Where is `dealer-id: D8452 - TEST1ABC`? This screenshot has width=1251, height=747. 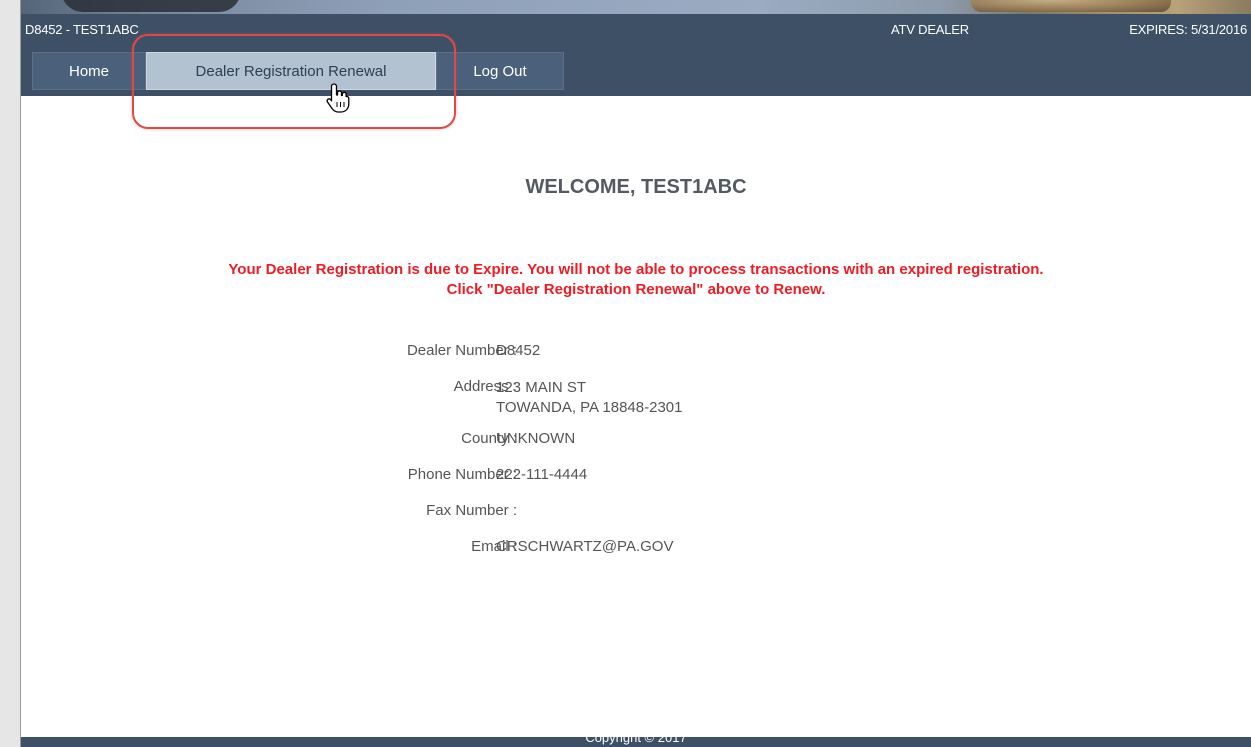 dealer-id: D8452 - TEST1ABC is located at coordinates (82, 29).